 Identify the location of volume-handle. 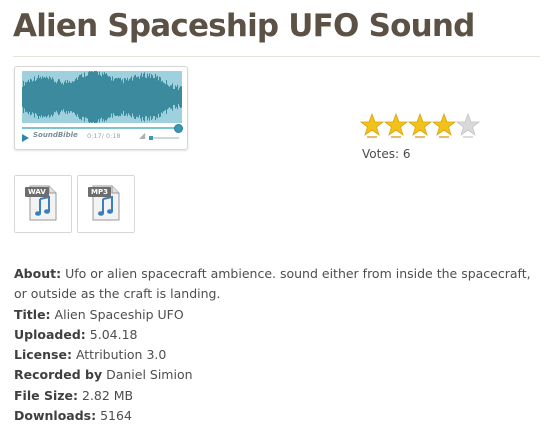
(151, 138).